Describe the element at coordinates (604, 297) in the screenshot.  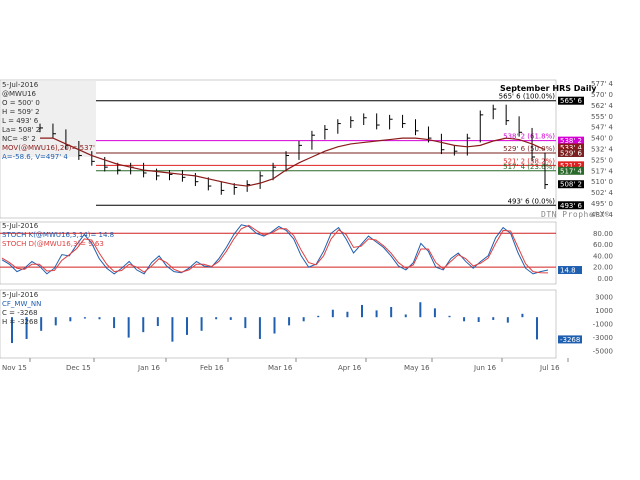
I see `cf-y-tick: 3000` at that location.